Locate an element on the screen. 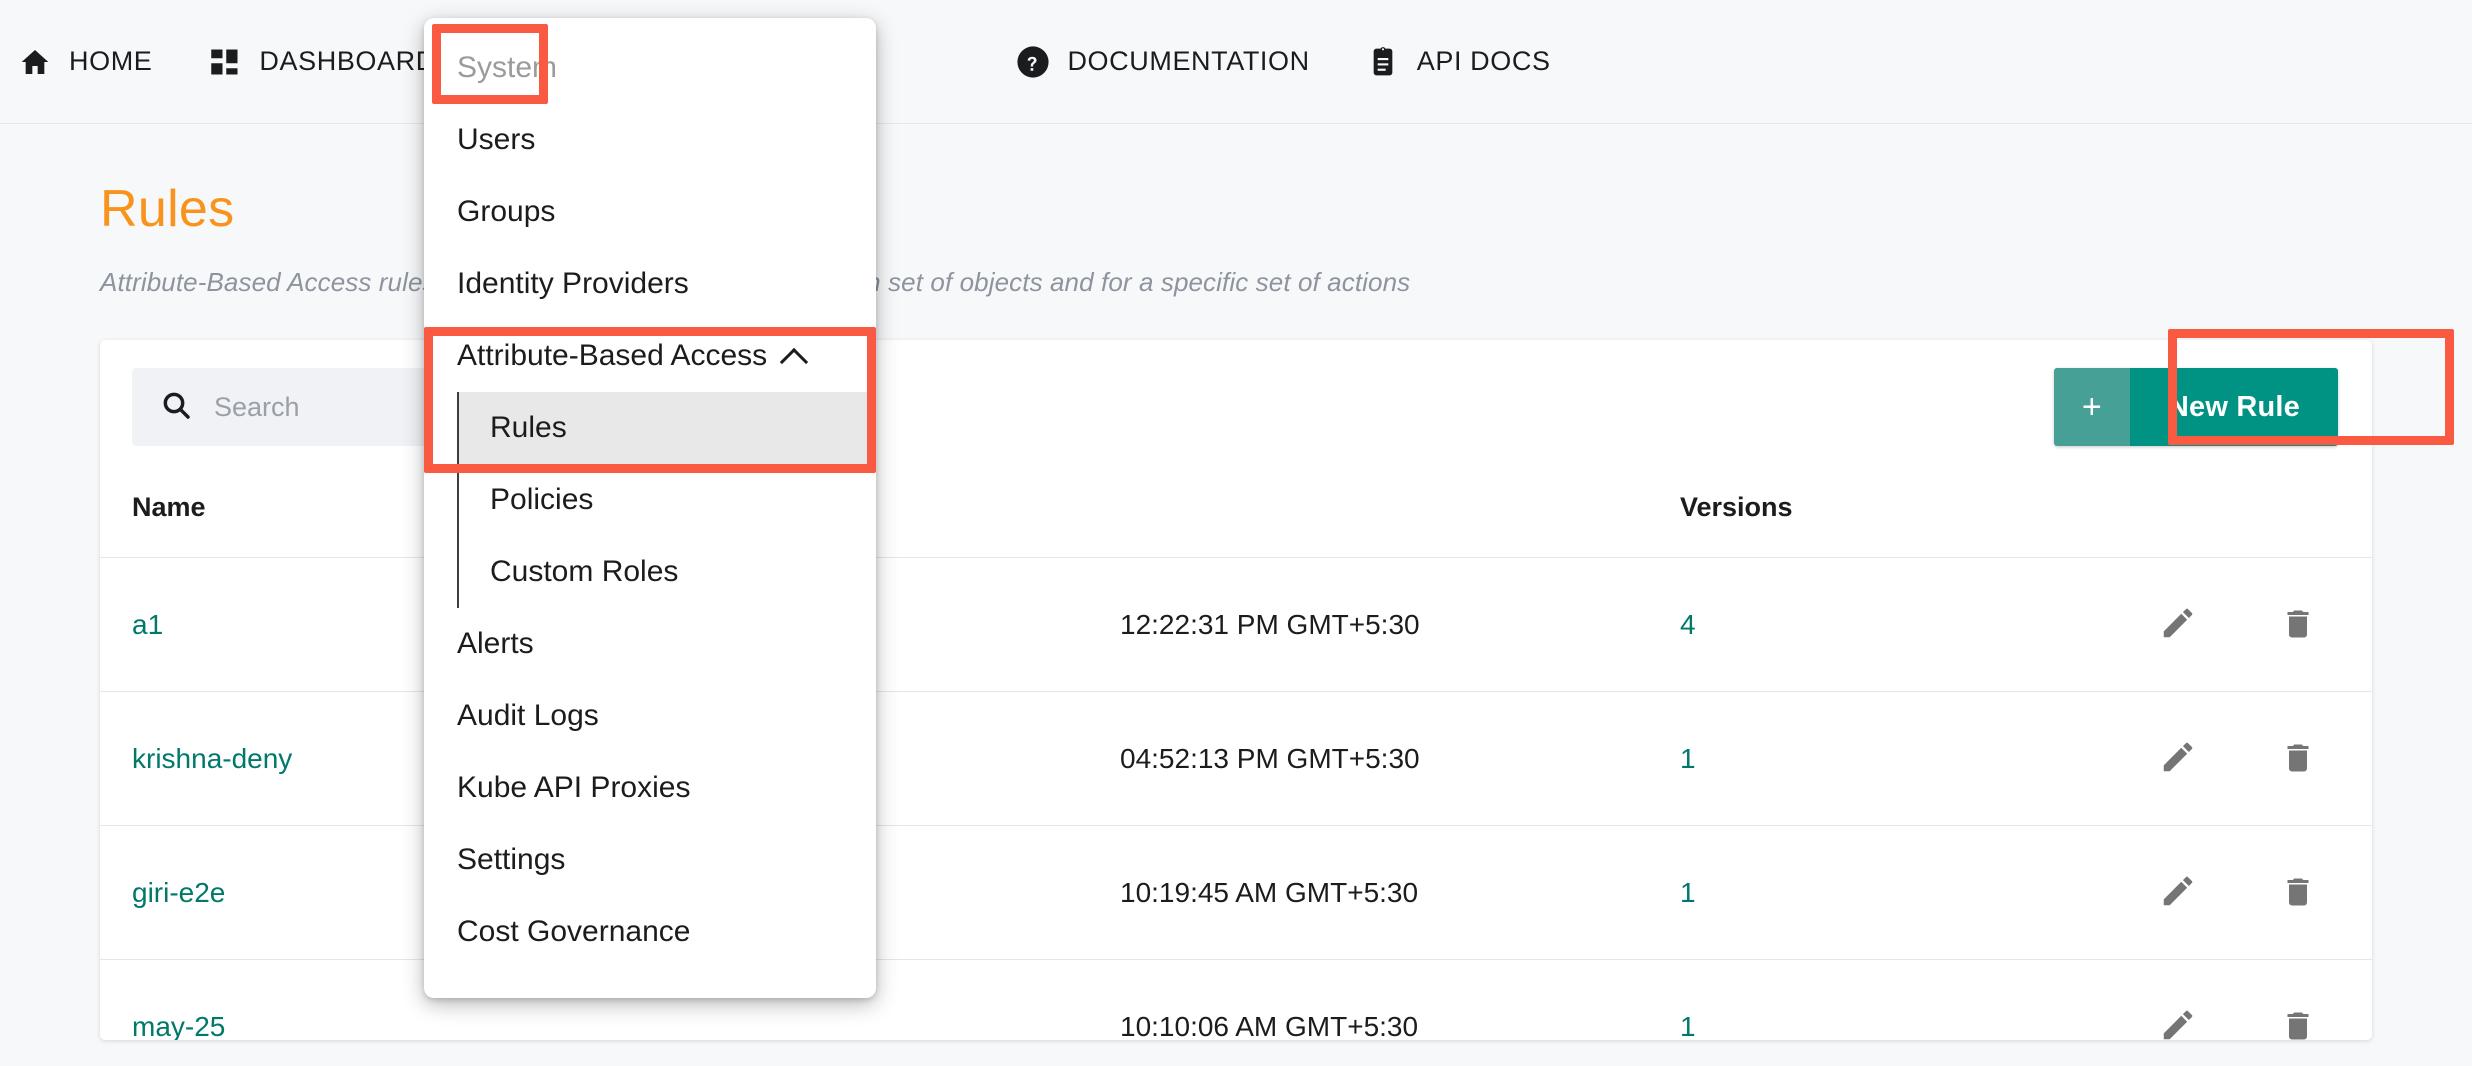 This screenshot has width=2472, height=1066. menu-item-identity-providers-label: Identity Providers is located at coordinates (573, 283).